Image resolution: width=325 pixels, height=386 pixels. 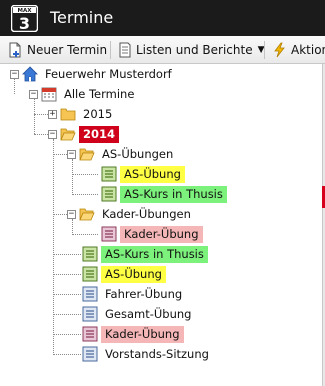 I want to click on new-appointment-label: Neuer Termin, so click(x=67, y=50).